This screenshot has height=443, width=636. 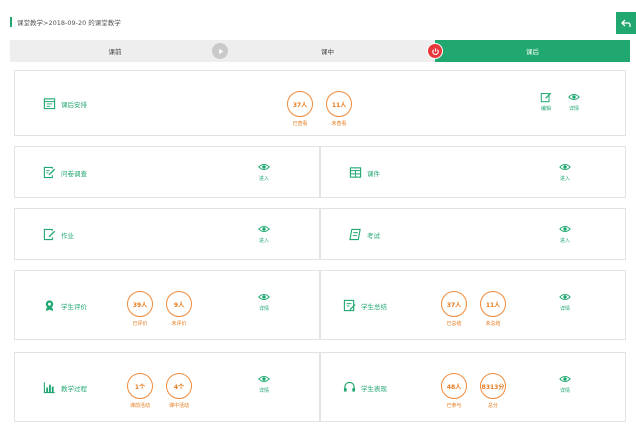 I want to click on calendar-icon, so click(x=49, y=104).